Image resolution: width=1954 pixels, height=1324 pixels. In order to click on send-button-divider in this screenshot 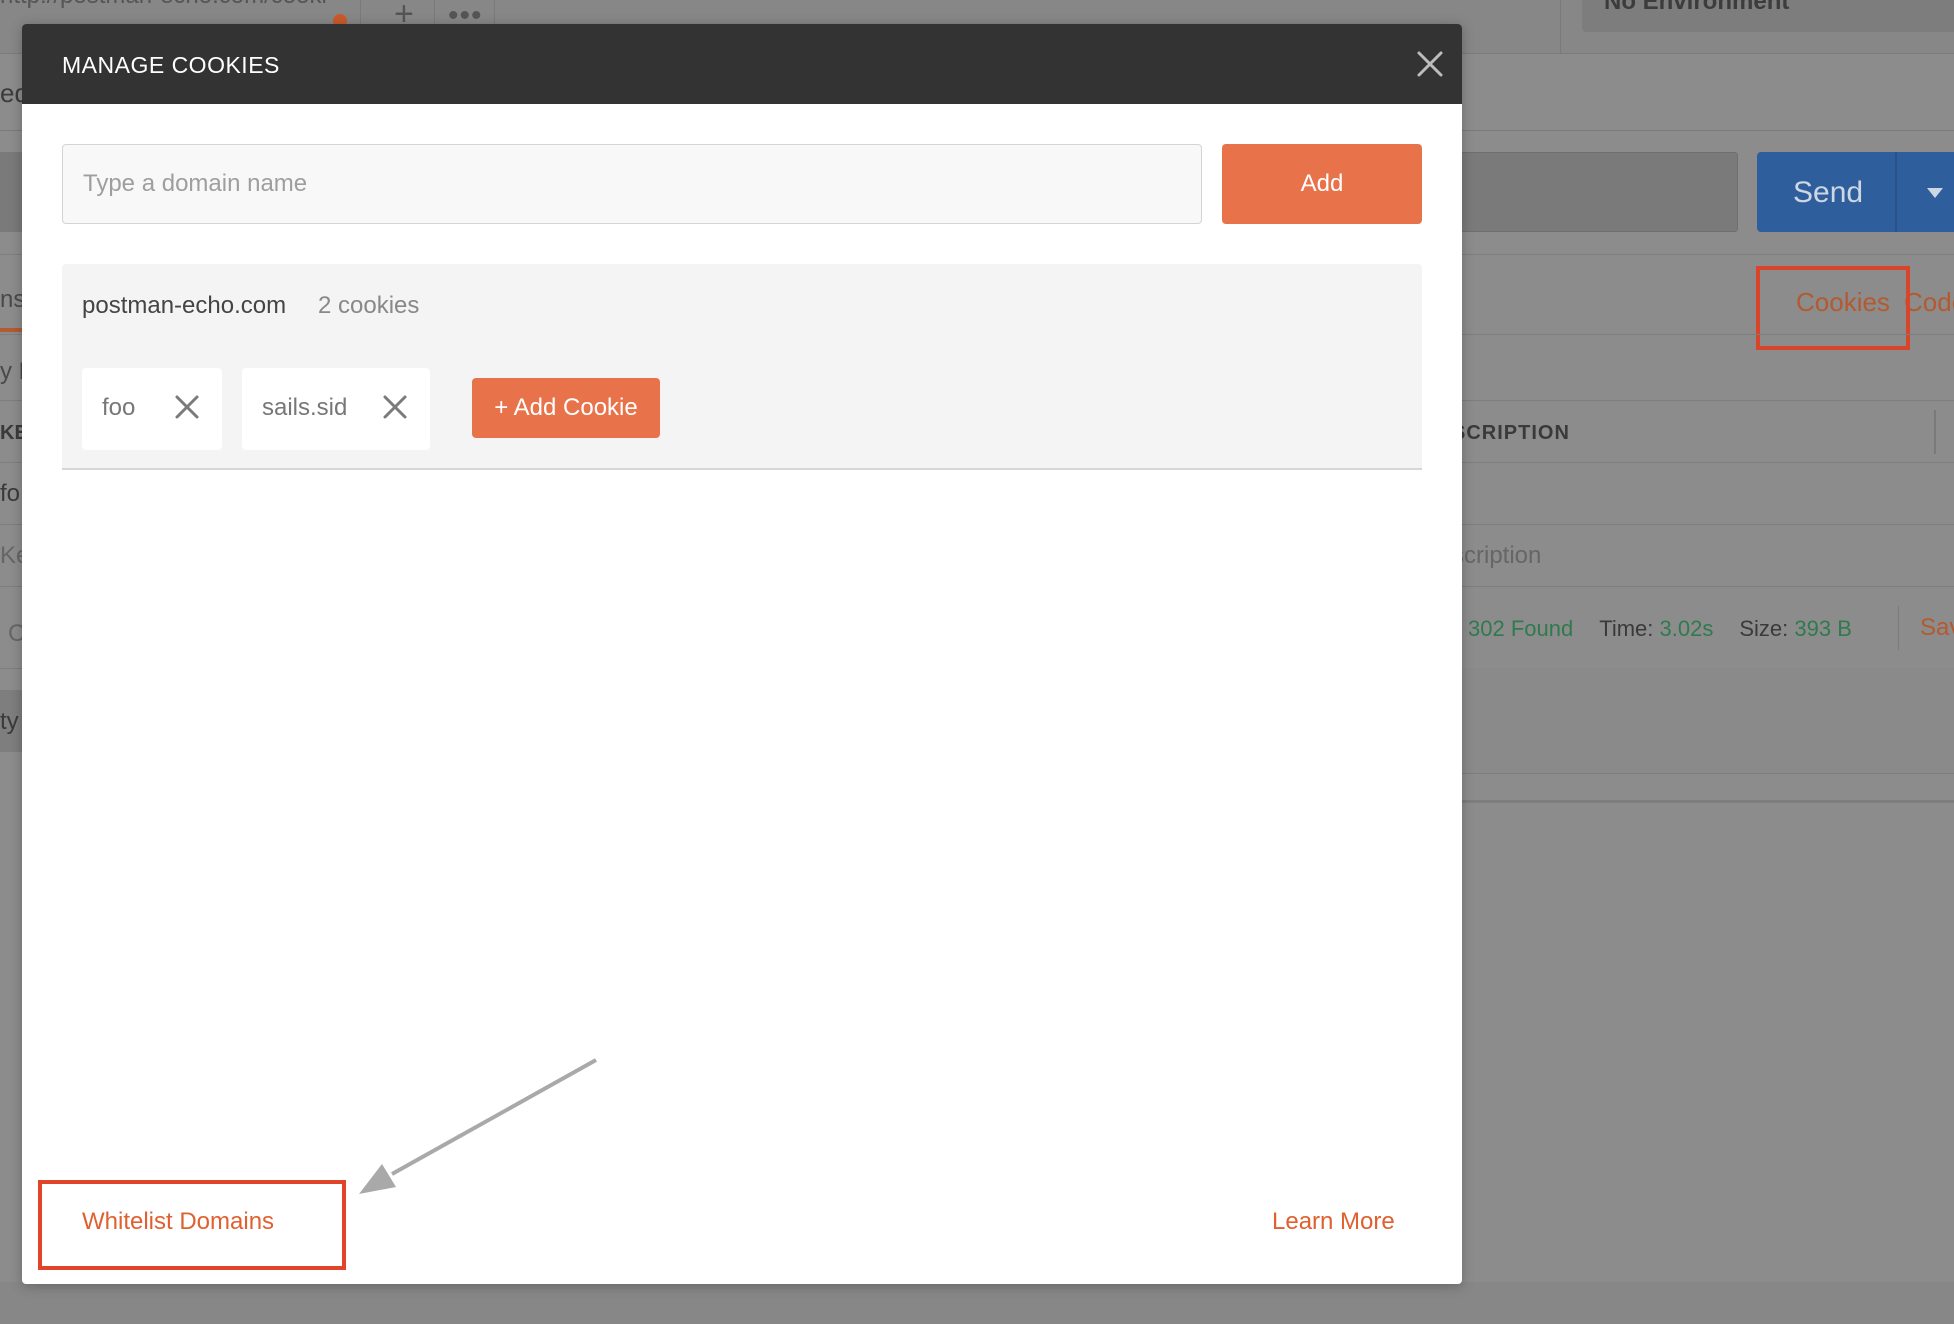, I will do `click(1896, 192)`.